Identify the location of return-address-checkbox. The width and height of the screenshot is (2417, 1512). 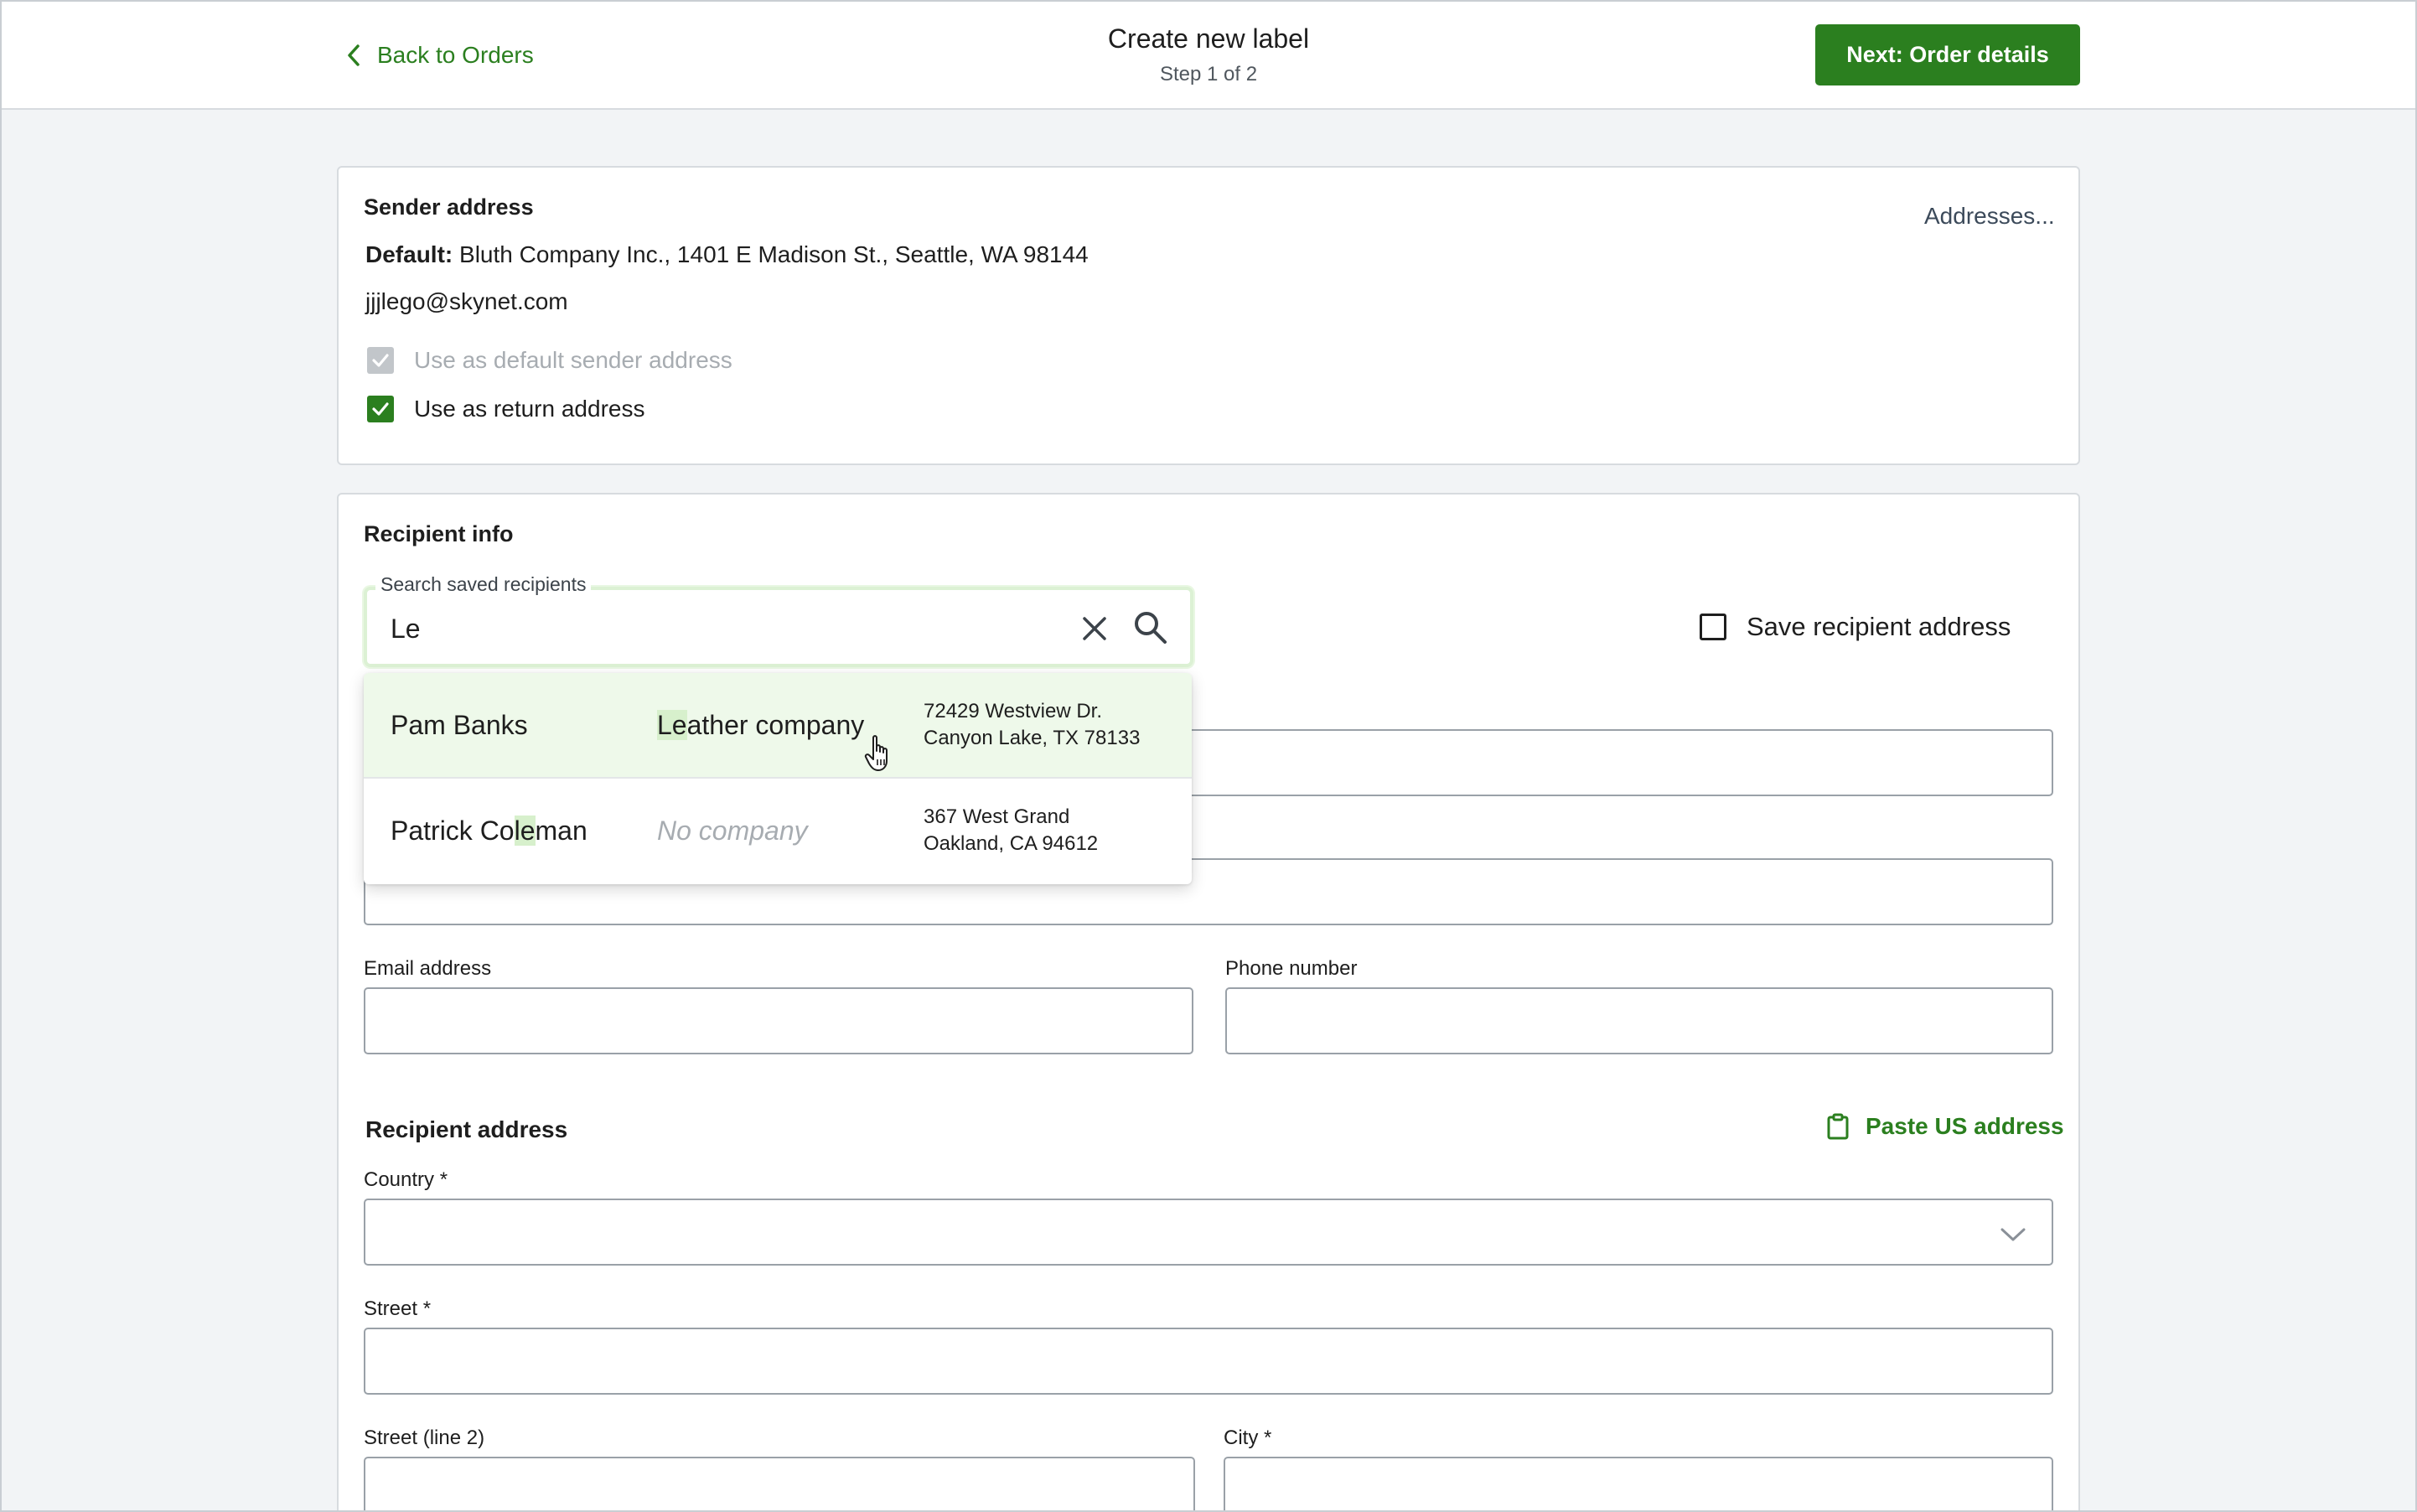
(380, 409).